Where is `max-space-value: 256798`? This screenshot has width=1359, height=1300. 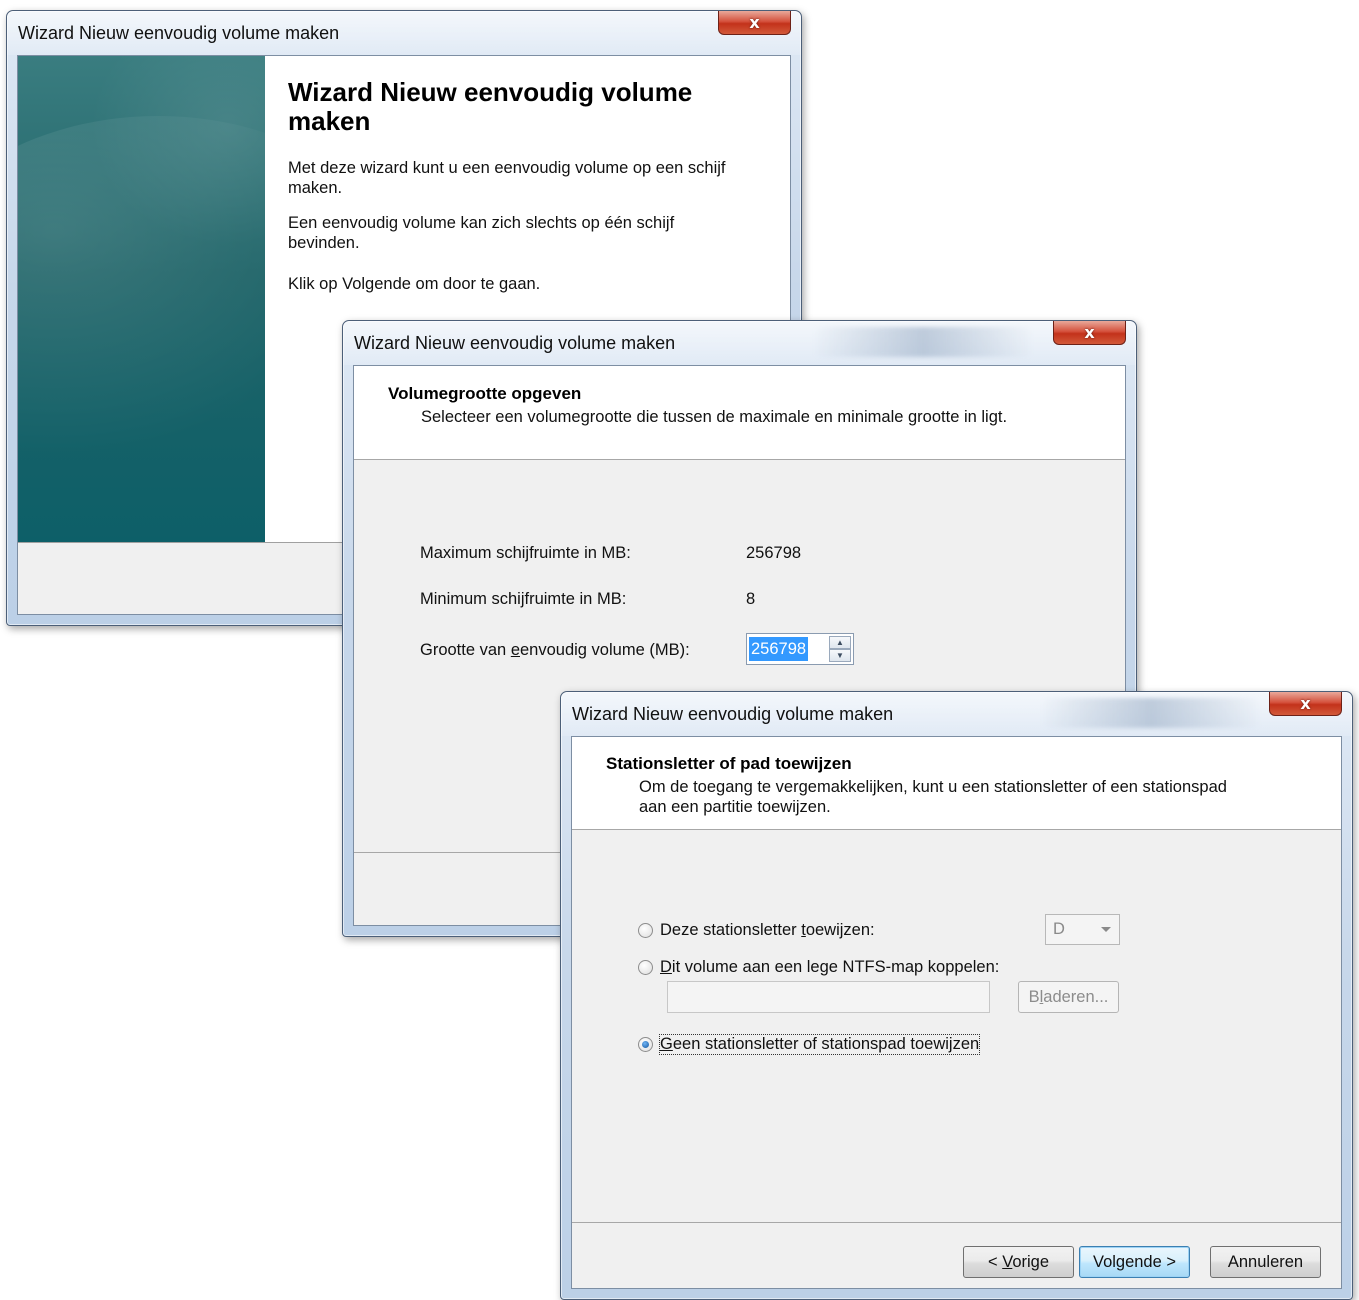 max-space-value: 256798 is located at coordinates (774, 553).